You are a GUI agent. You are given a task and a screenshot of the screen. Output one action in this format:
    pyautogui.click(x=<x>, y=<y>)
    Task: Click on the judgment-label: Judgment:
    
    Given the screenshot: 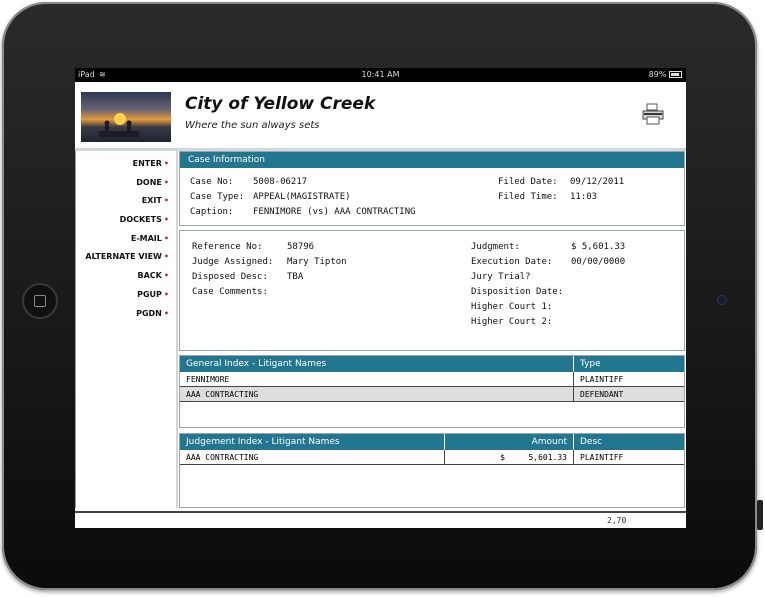 What is the action you would take?
    pyautogui.click(x=495, y=247)
    